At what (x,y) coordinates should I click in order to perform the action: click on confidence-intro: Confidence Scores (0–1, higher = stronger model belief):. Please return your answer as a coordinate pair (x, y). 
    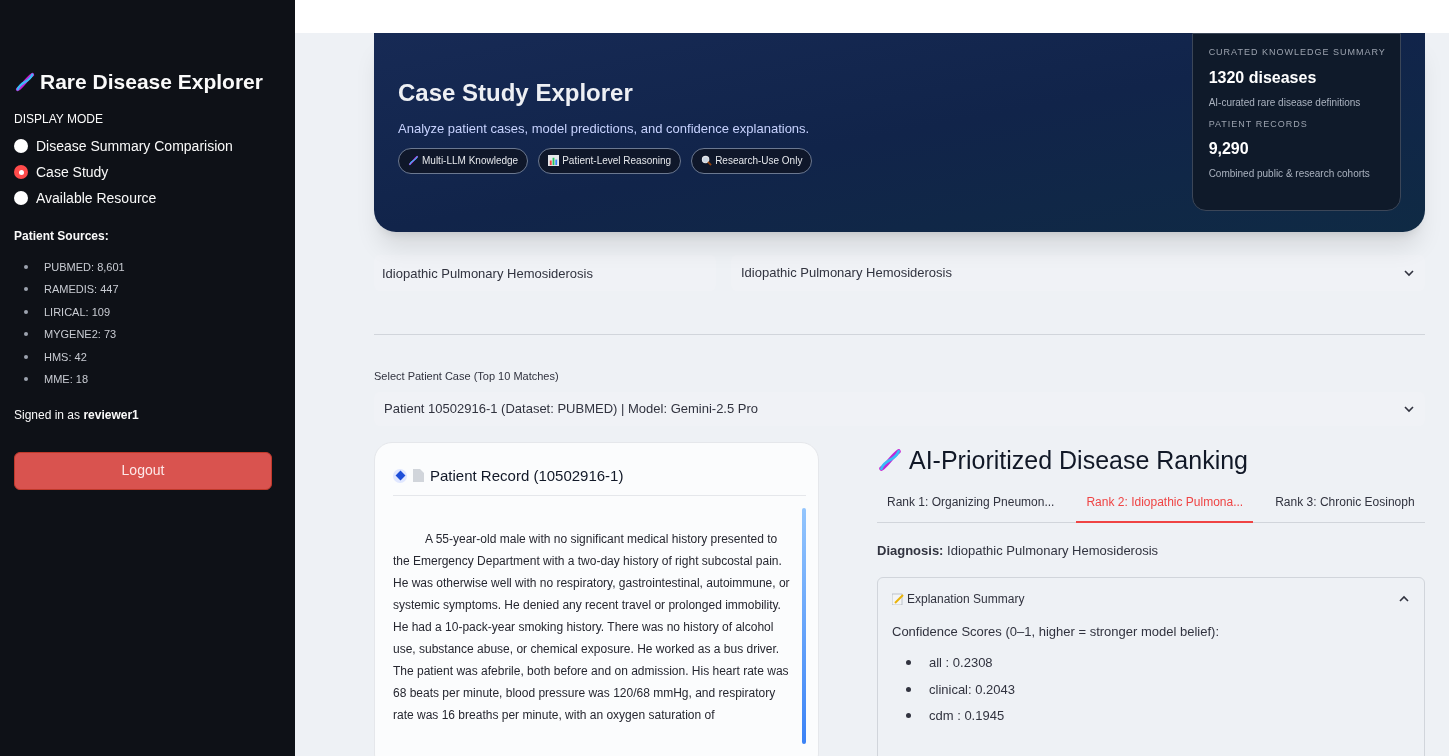
    Looking at the image, I should click on (1056, 631).